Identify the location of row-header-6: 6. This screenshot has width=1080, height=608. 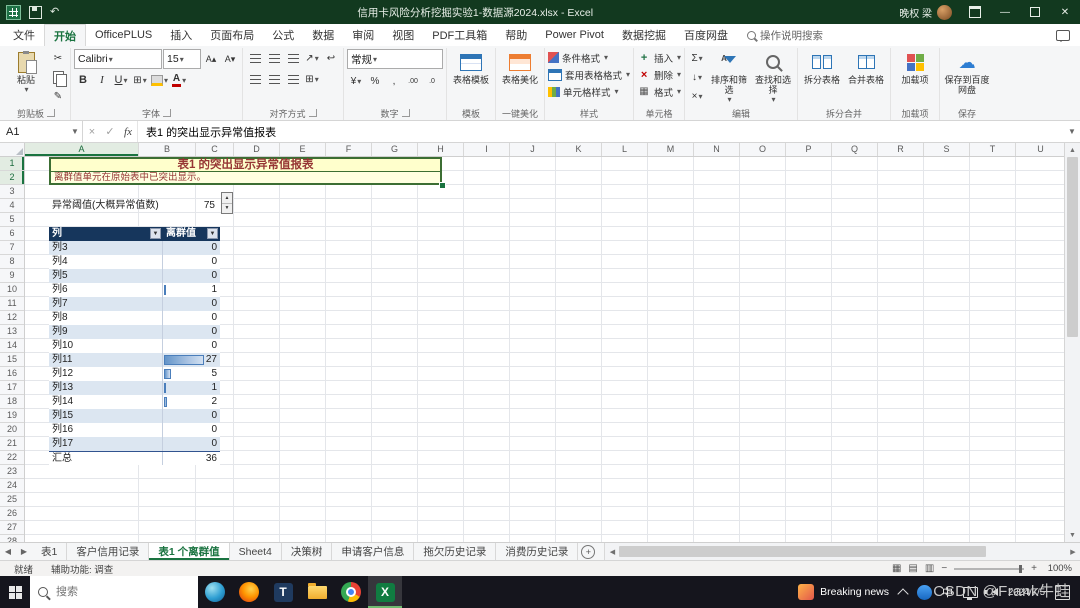
(12, 234).